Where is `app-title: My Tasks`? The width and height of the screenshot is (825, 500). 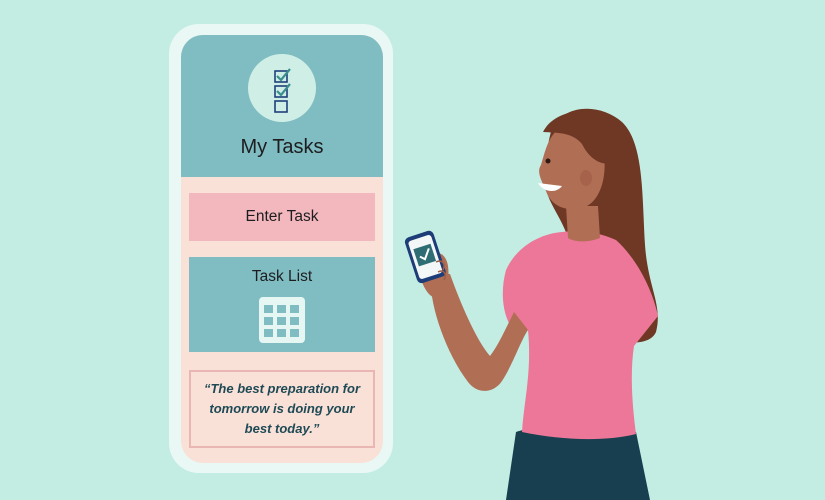
app-title: My Tasks is located at coordinates (282, 147).